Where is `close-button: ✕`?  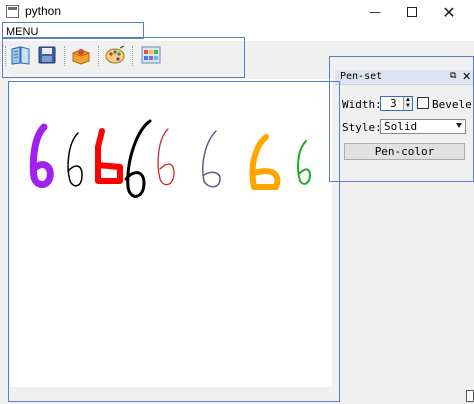 close-button: ✕ is located at coordinates (449, 12).